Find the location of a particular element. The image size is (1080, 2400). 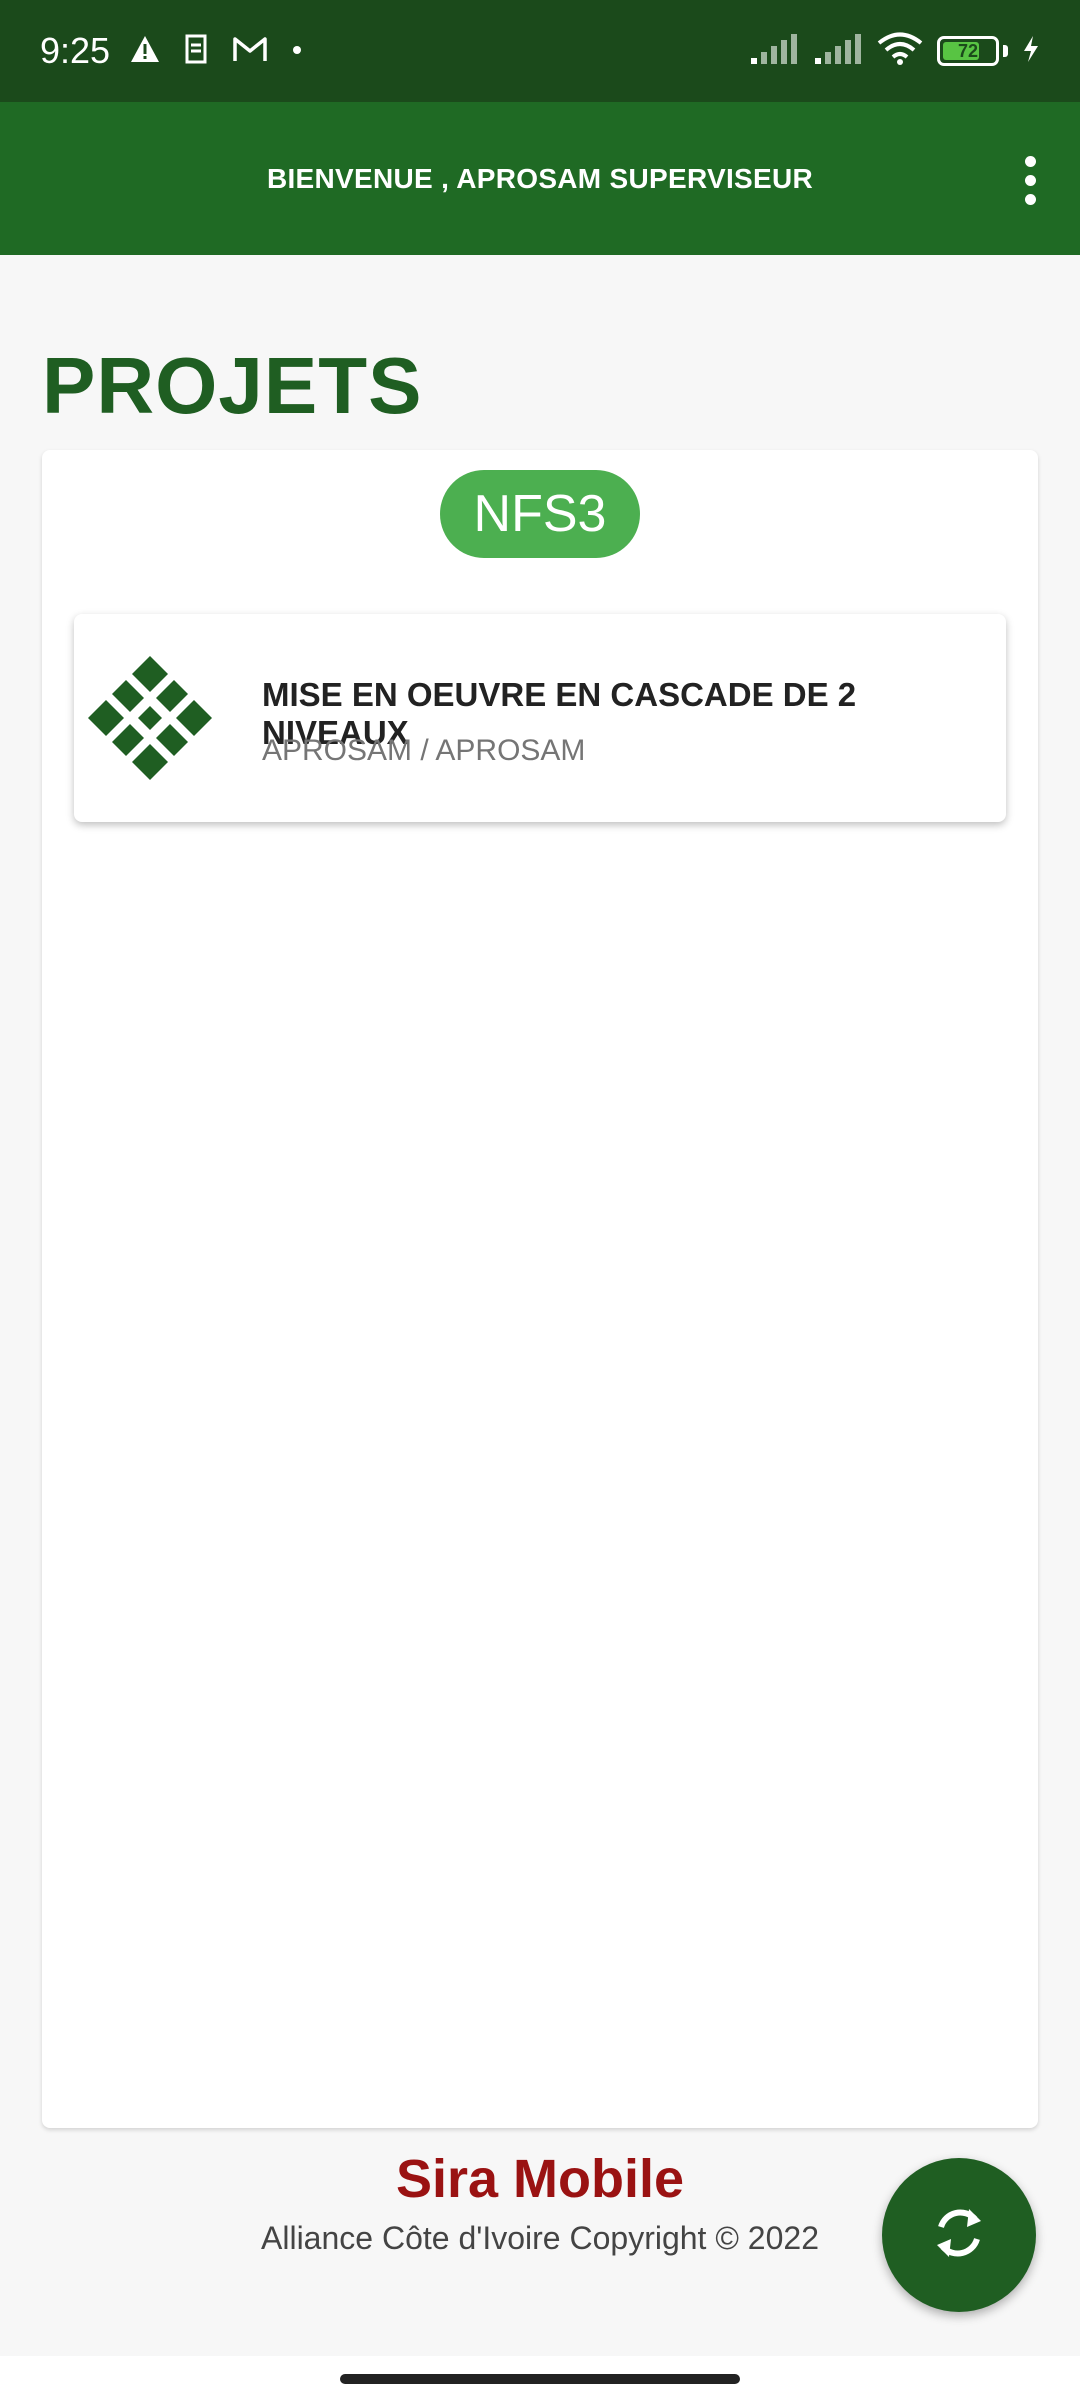

battery-icon: 72 is located at coordinates (968, 51).